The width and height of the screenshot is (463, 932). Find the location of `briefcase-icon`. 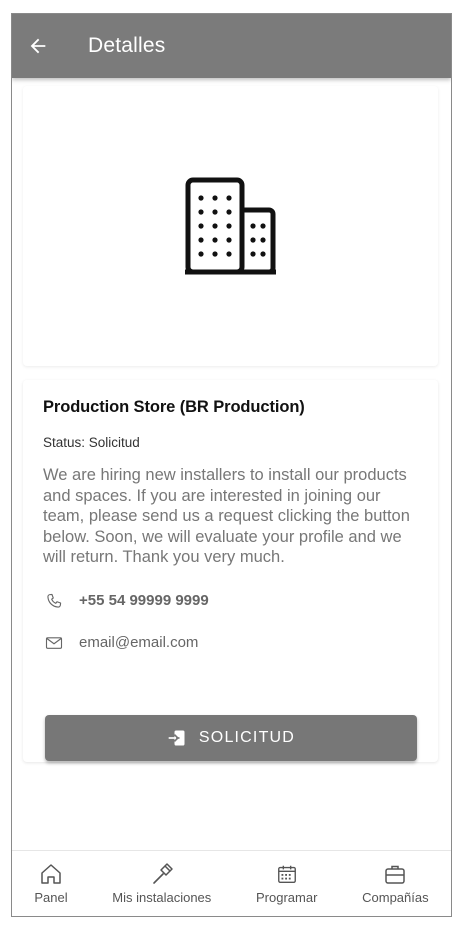

briefcase-icon is located at coordinates (395, 874).